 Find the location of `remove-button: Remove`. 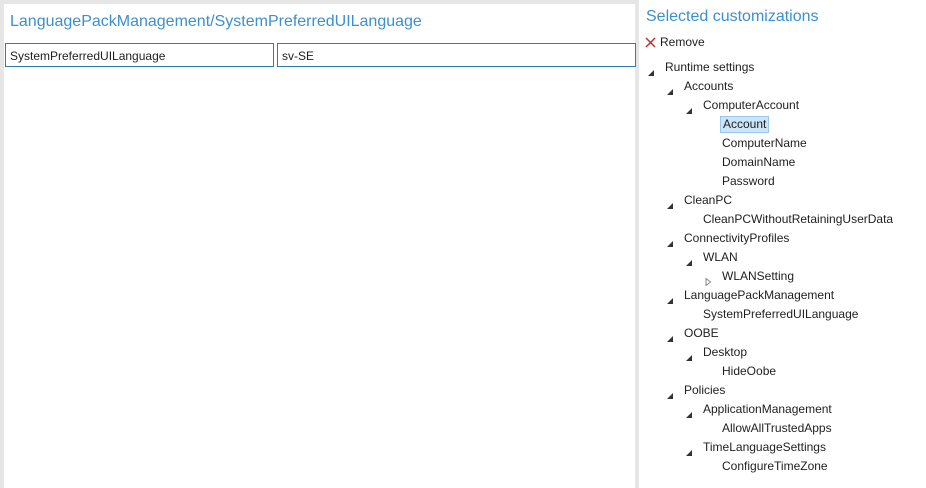

remove-button: Remove is located at coordinates (675, 42).